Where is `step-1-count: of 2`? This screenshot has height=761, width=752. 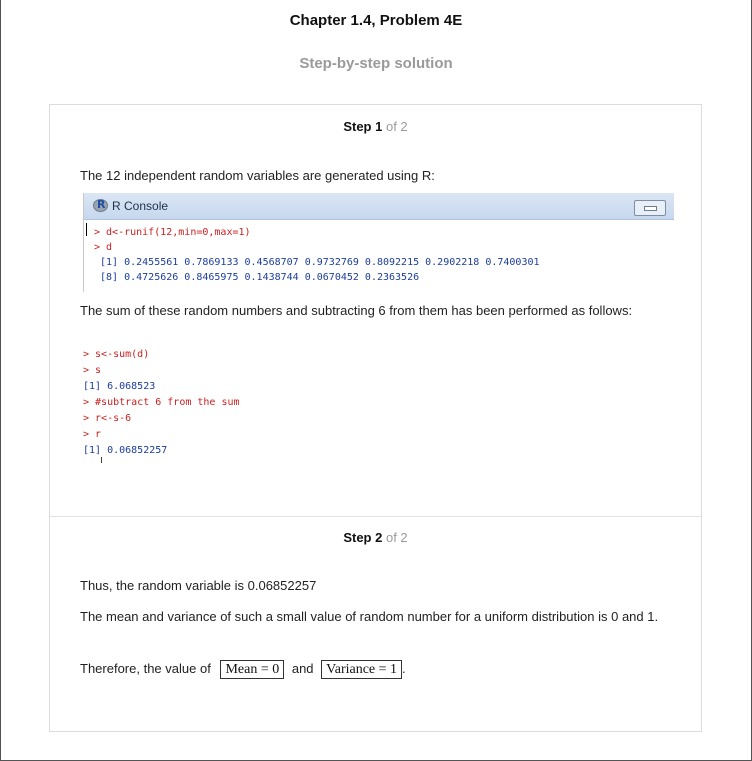 step-1-count: of 2 is located at coordinates (396, 126).